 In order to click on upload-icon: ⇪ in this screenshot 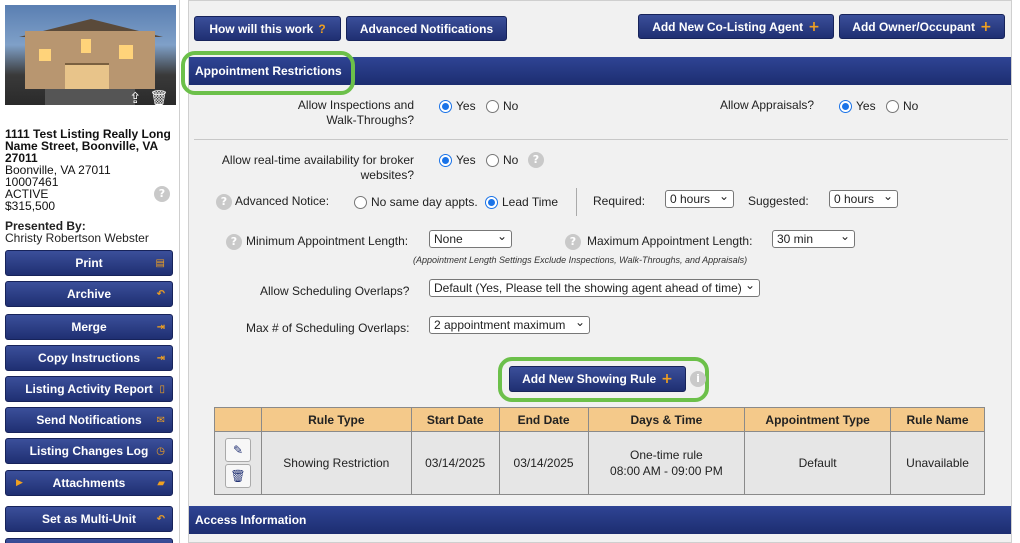, I will do `click(135, 97)`.